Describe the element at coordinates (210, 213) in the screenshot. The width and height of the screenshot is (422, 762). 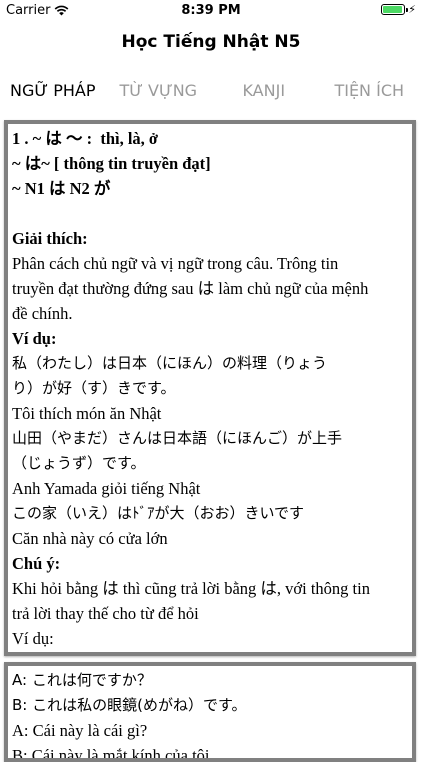
I see `blank-line` at that location.